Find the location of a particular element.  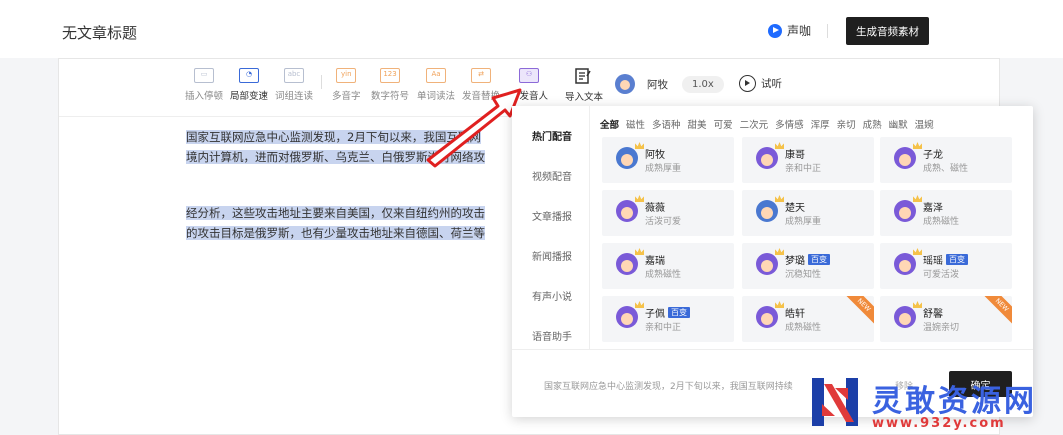

filter-tag: 成熟 is located at coordinates (872, 124).